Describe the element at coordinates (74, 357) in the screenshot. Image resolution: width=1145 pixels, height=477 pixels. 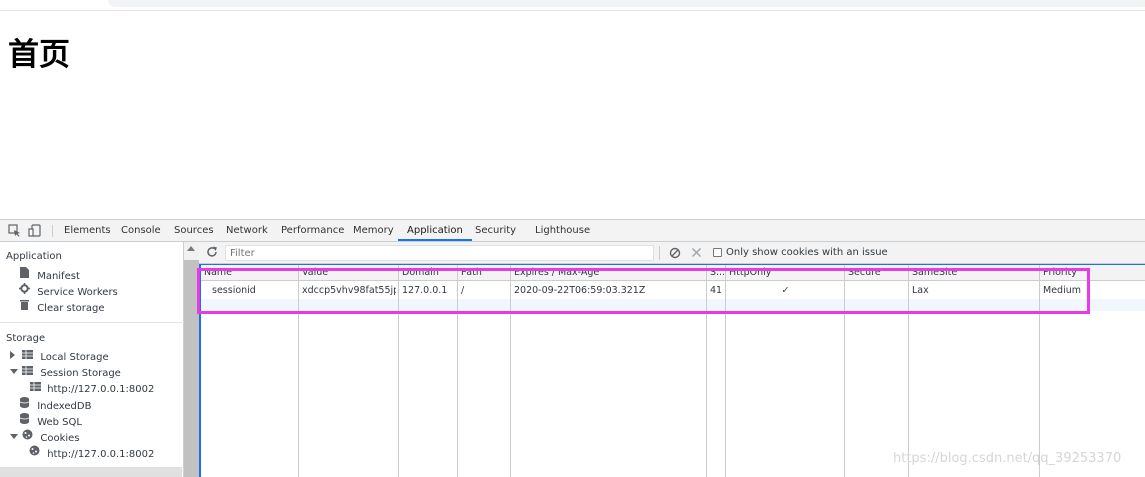
I see `sidebar-item-label: Local Storage` at that location.